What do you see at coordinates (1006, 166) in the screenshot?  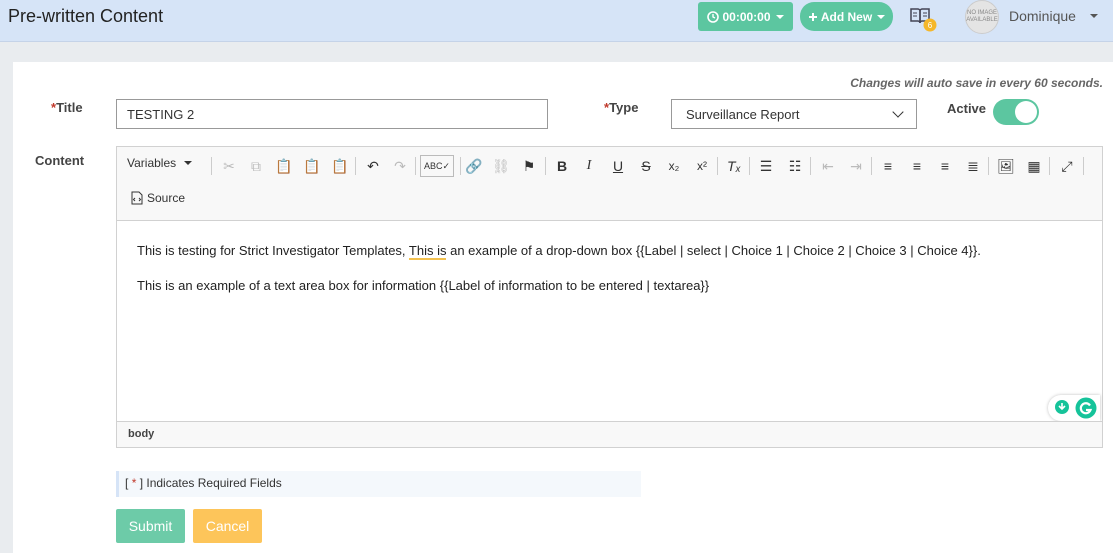 I see `image-icon: 🖼` at bounding box center [1006, 166].